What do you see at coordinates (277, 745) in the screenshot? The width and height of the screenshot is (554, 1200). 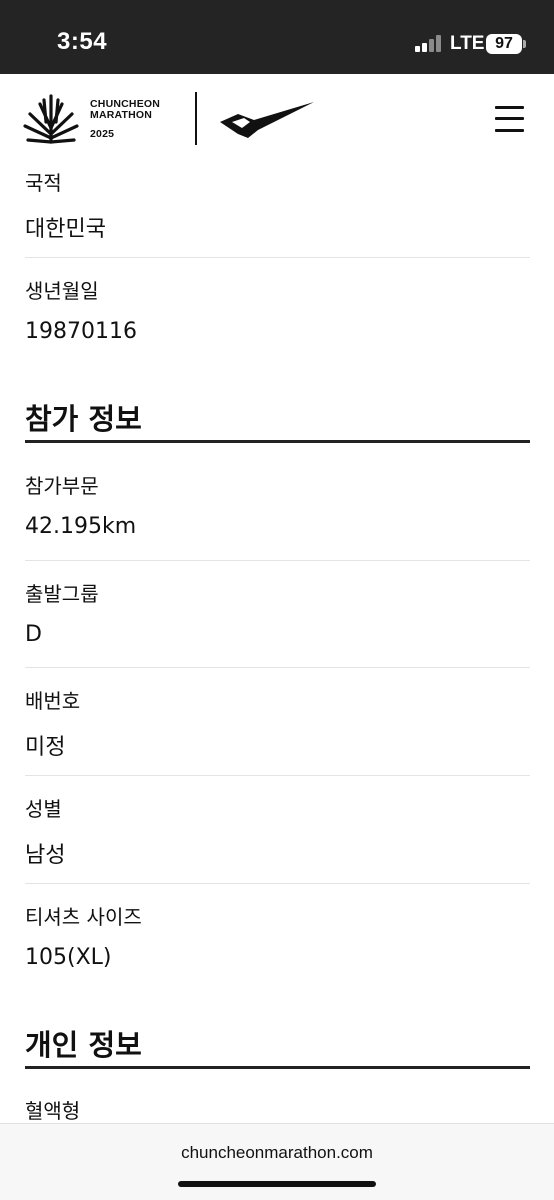 I see `bib-number-value-row: 미정` at bounding box center [277, 745].